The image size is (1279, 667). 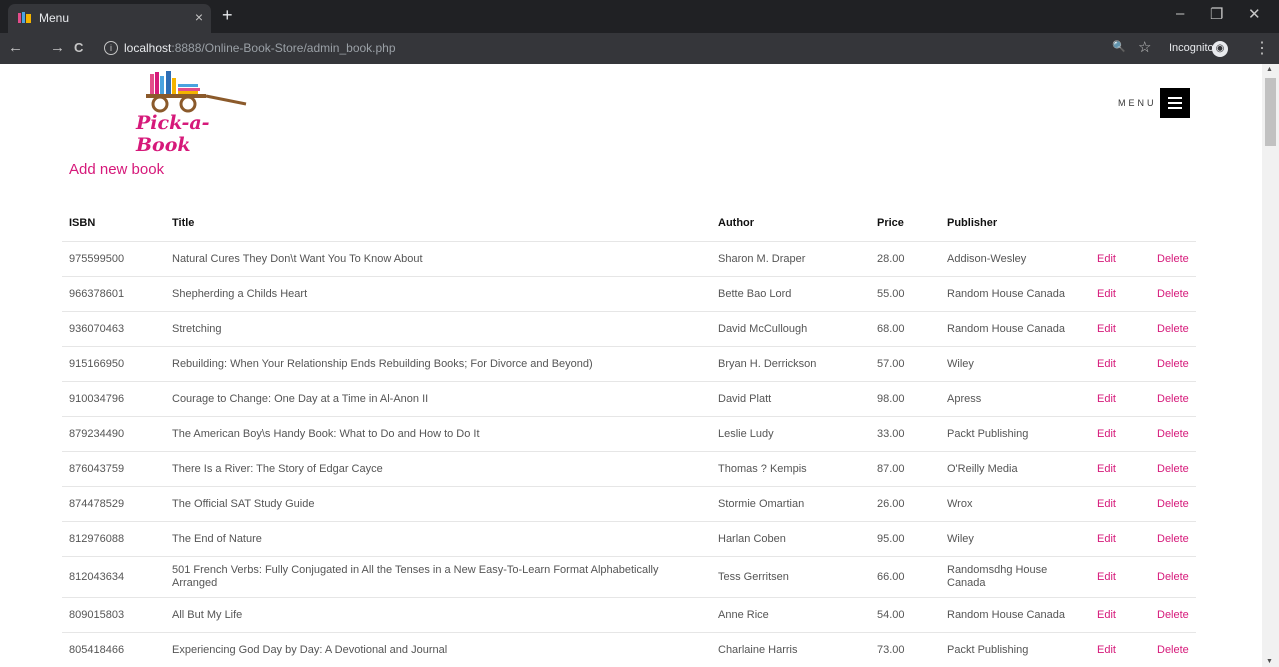 I want to click on window-close-icon: ✕, so click(x=1254, y=14).